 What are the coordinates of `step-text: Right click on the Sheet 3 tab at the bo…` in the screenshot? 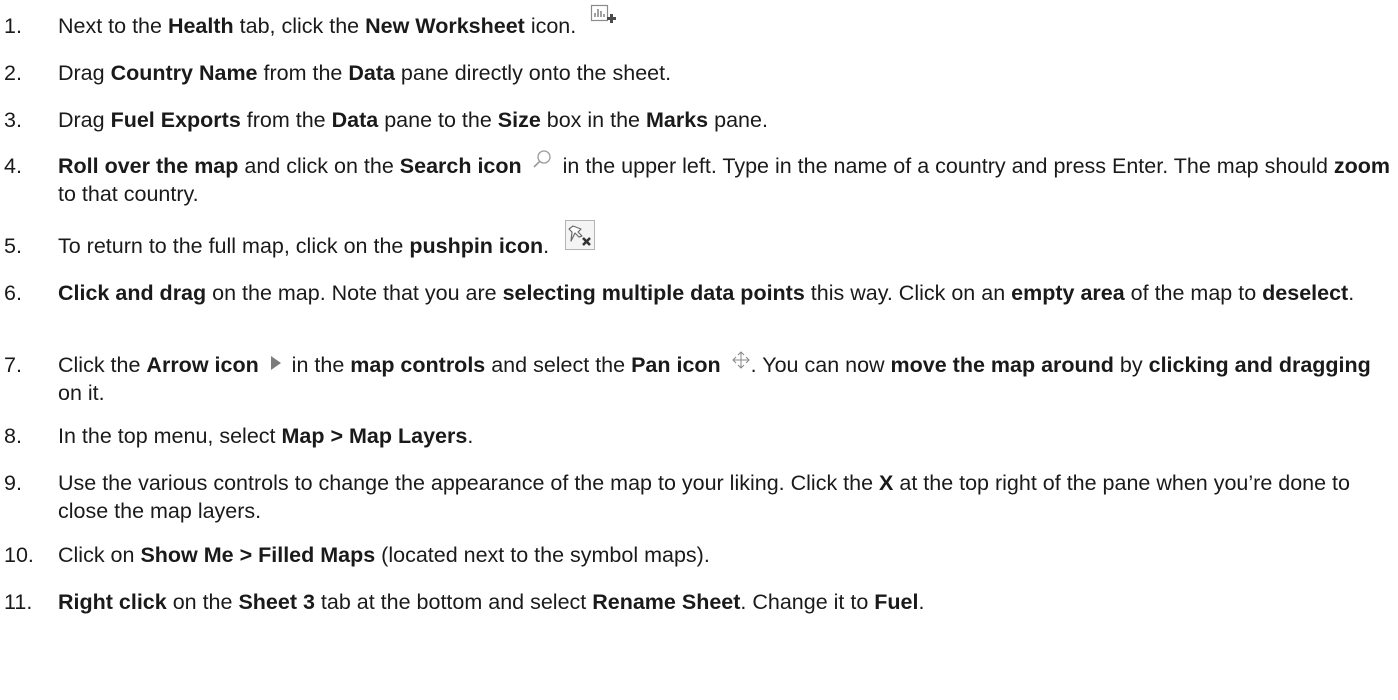 It's located at (491, 602).